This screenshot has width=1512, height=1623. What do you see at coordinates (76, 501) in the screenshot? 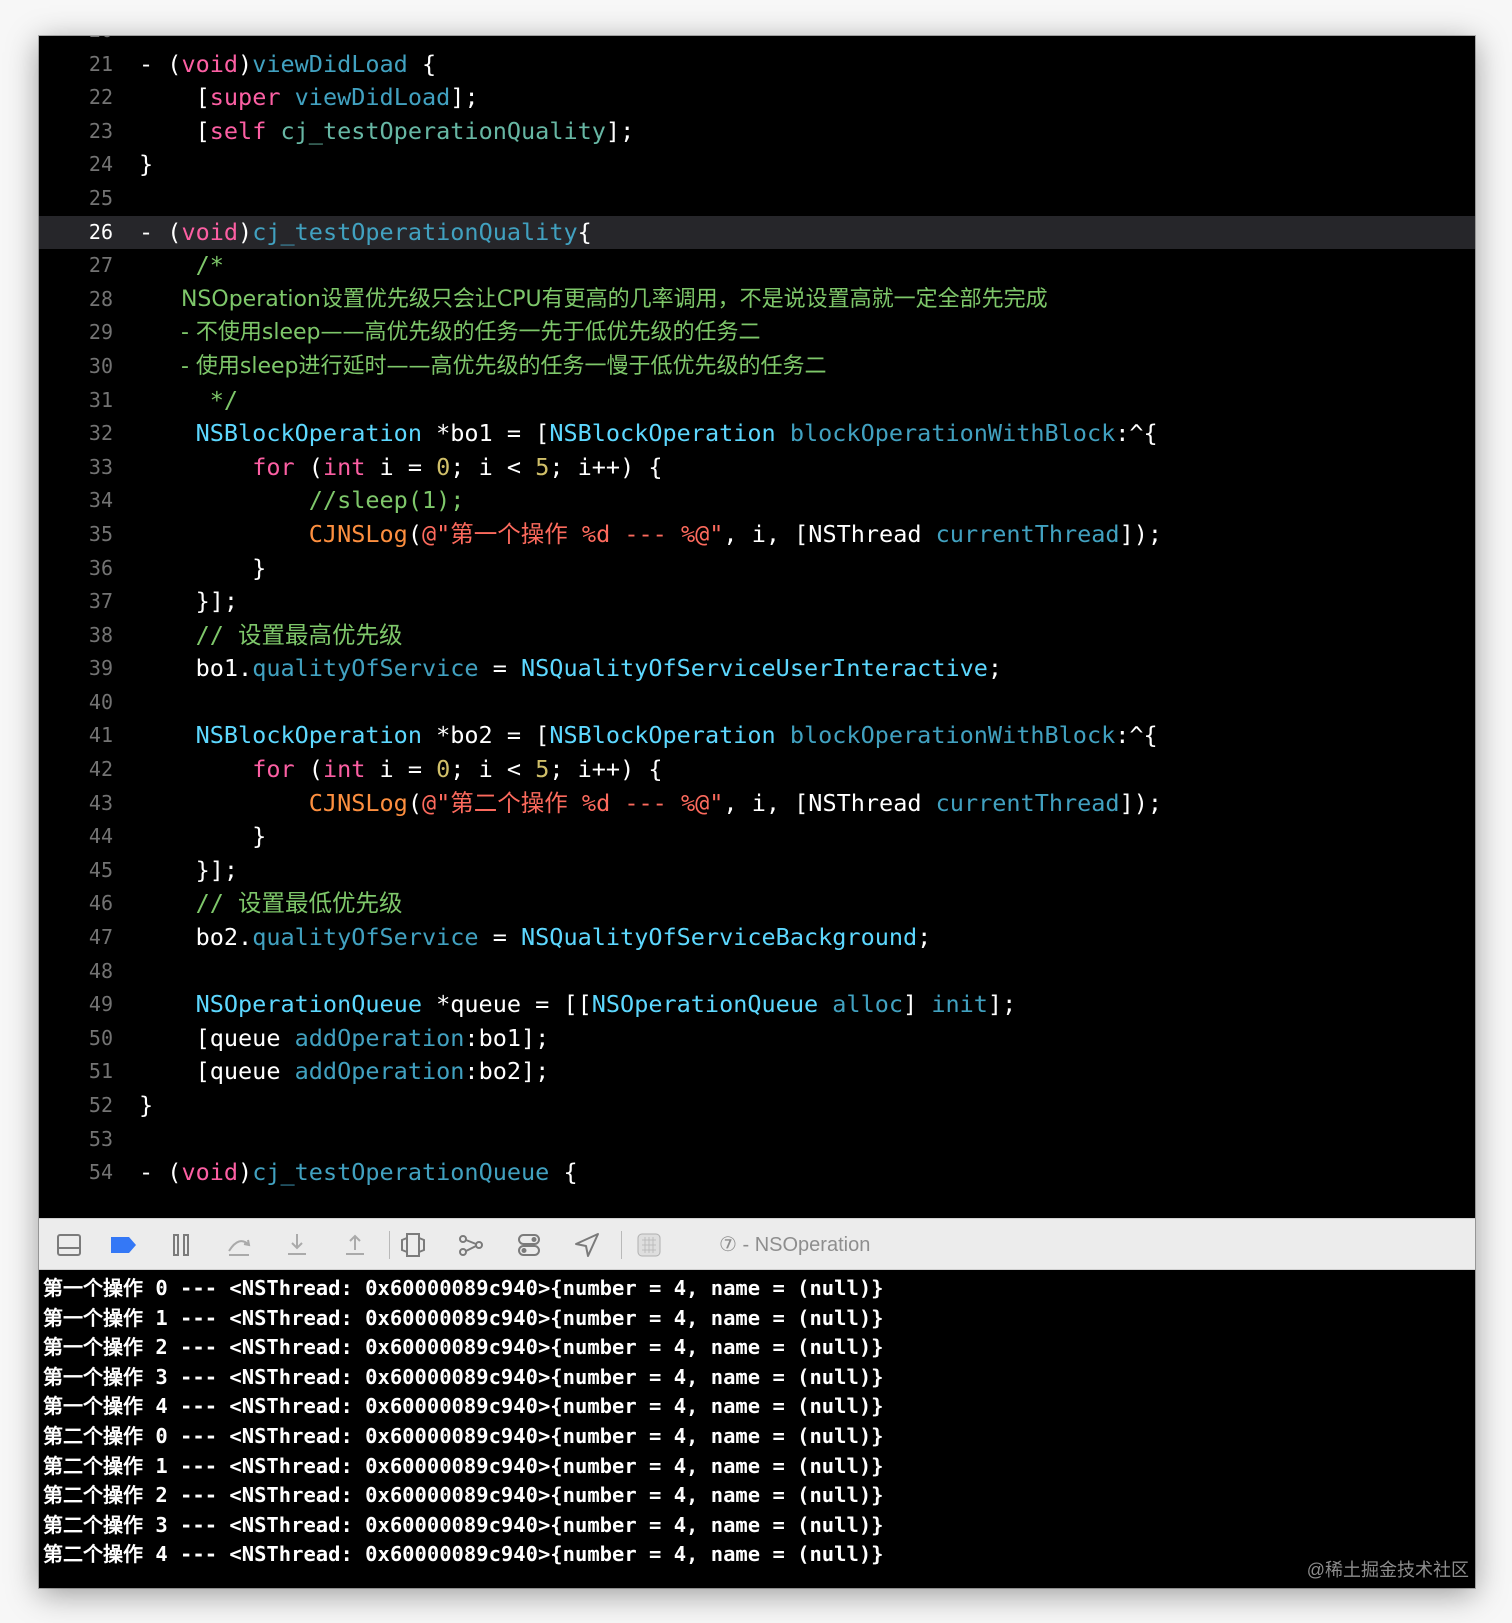
I see `line-number: 34` at bounding box center [76, 501].